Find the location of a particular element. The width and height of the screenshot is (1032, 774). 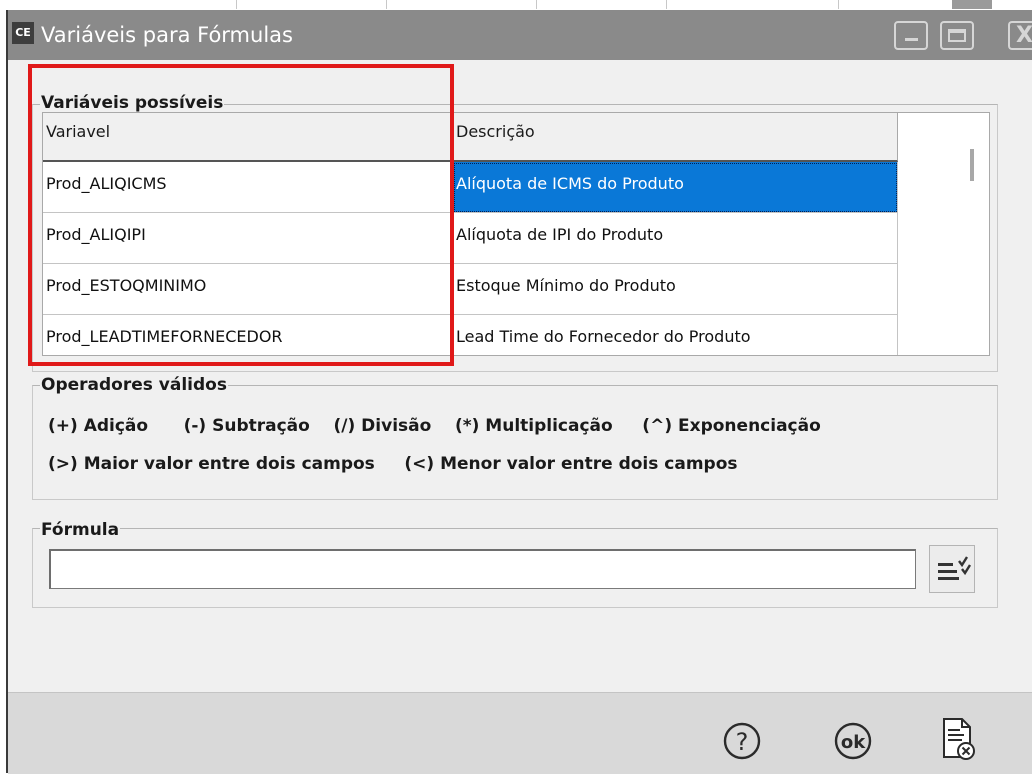

cell-descricao: Alíquota de ICMS do Produto is located at coordinates (675, 187).